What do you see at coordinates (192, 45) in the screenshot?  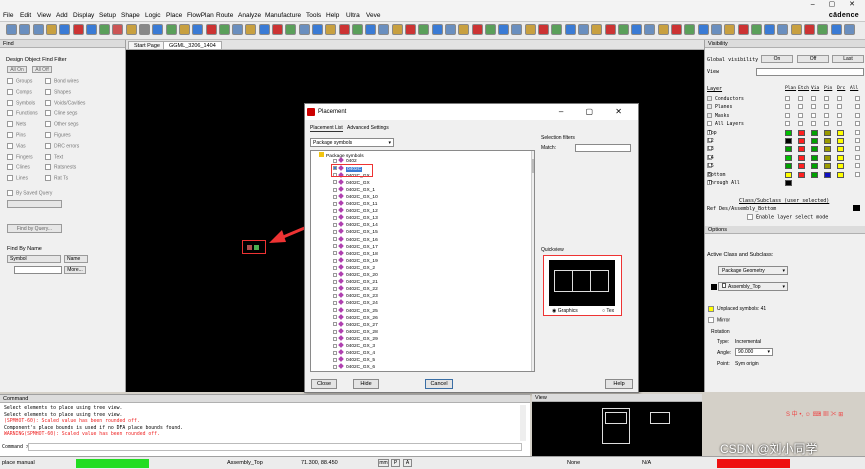 I see `tab-design: GGML_3206_1404` at bounding box center [192, 45].